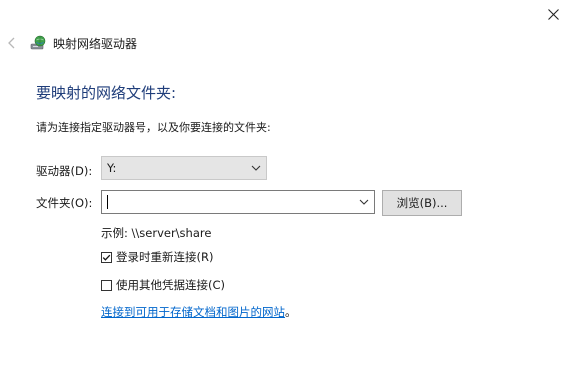 The width and height of the screenshot is (569, 365). What do you see at coordinates (64, 171) in the screenshot?
I see `drive-label: 驱动器(D):` at bounding box center [64, 171].